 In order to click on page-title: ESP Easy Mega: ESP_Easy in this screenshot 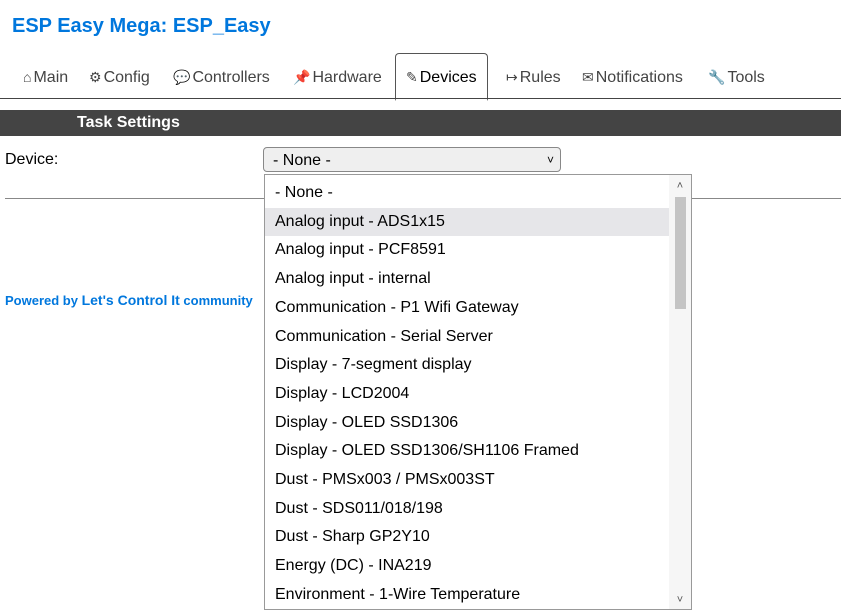, I will do `click(141, 26)`.